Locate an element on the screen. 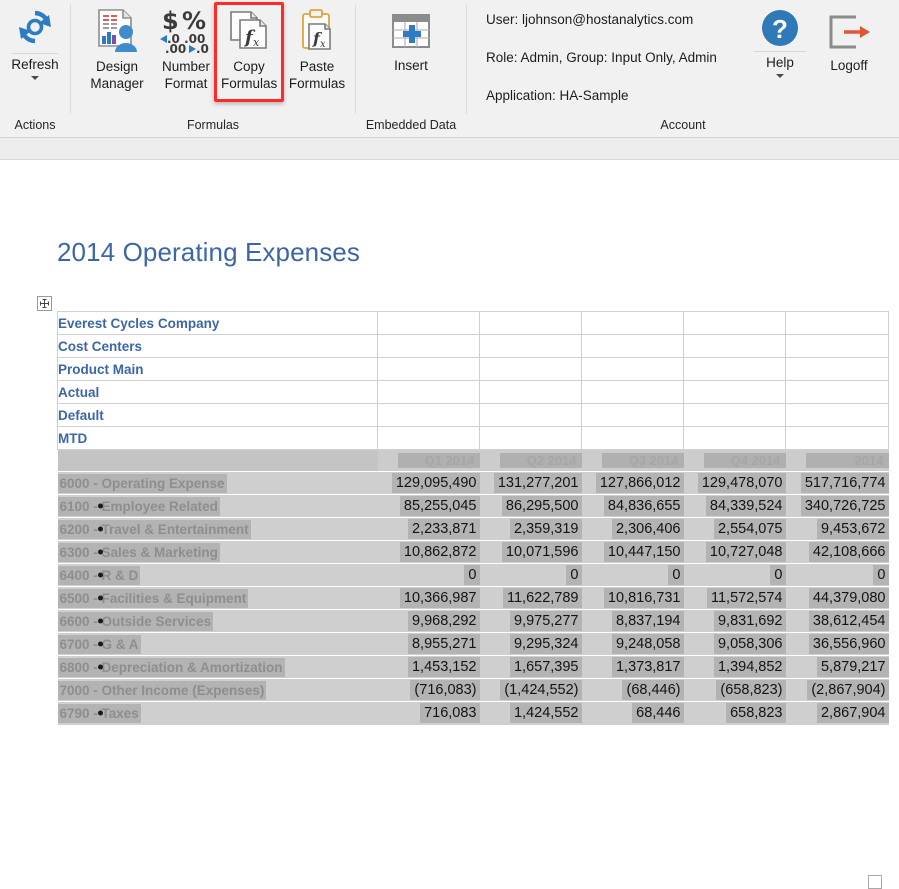 Image resolution: width=899 pixels, height=889 pixels. data-cell: 5,879,217 is located at coordinates (837, 667).